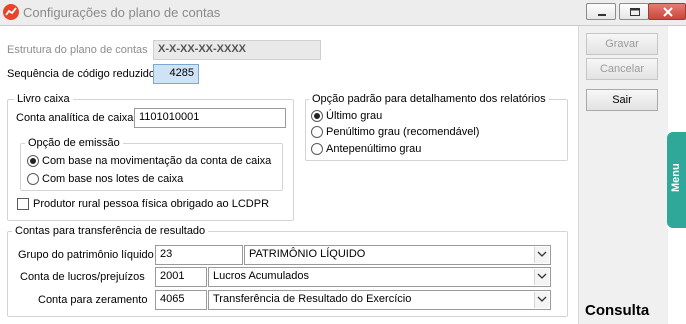 This screenshot has width=686, height=324. What do you see at coordinates (403, 132) in the screenshot?
I see `grau-option-label: Penúltimo grau (recomendável)` at bounding box center [403, 132].